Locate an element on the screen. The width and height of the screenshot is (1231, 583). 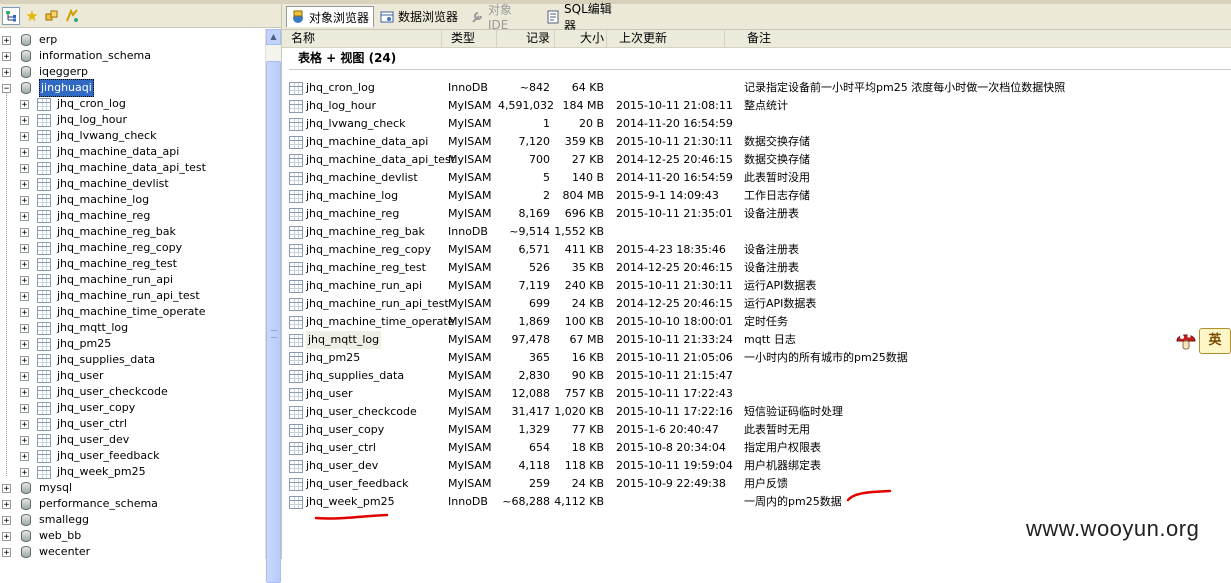
tab-data-browser: 数据浏览器 is located at coordinates (420, 16).